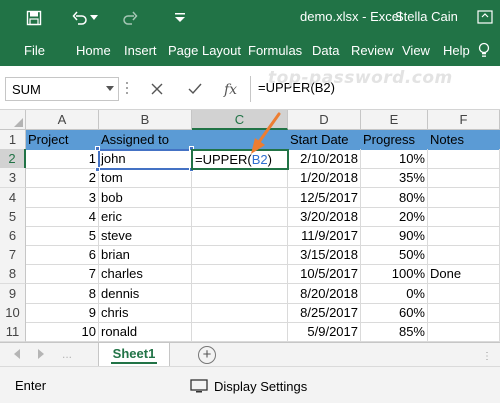 This screenshot has width=500, height=403. Describe the element at coordinates (195, 89) in the screenshot. I see `enter-icon` at that location.